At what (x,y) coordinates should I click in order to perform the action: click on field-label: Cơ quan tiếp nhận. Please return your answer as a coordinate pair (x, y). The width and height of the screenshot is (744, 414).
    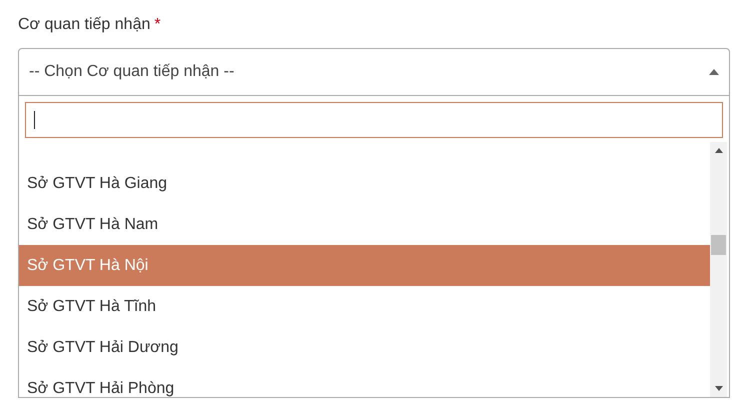
    Looking at the image, I should click on (84, 25).